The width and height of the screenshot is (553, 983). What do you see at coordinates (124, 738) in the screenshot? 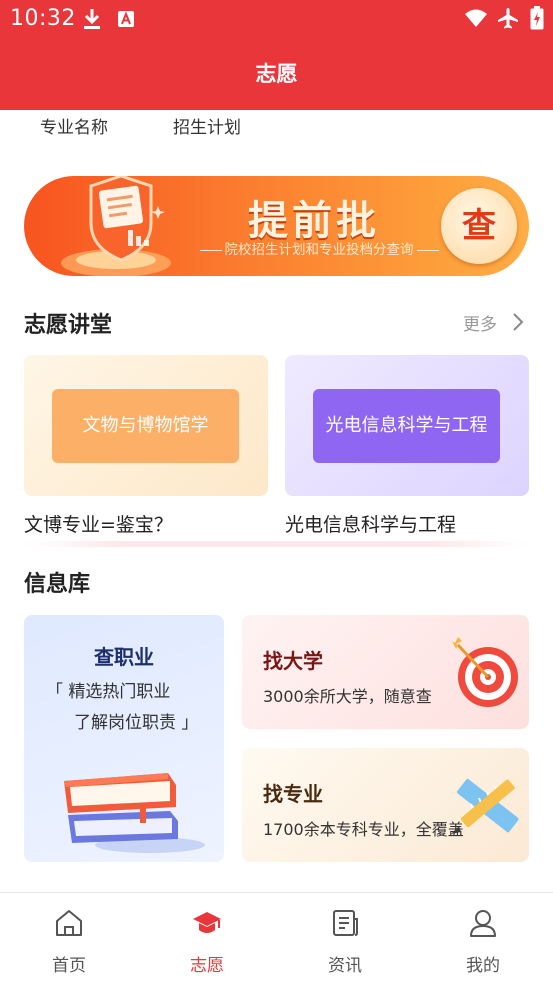
I see `find-job-card: 查职业 「 精选热门职业 了解岗位职责 」` at bounding box center [124, 738].